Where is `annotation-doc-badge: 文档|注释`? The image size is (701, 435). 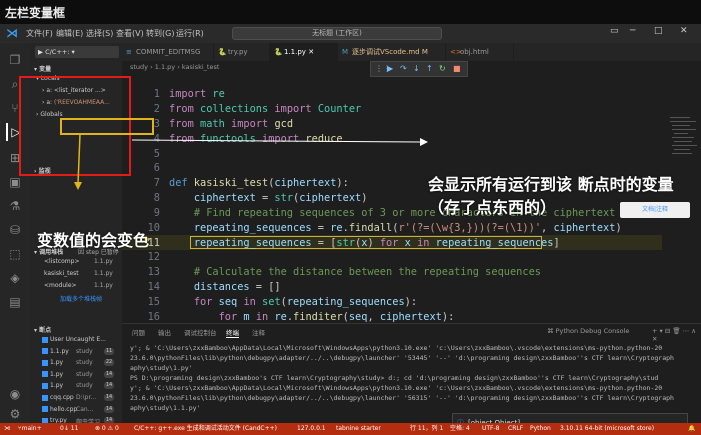 annotation-doc-badge: 文档|注释 is located at coordinates (655, 210).